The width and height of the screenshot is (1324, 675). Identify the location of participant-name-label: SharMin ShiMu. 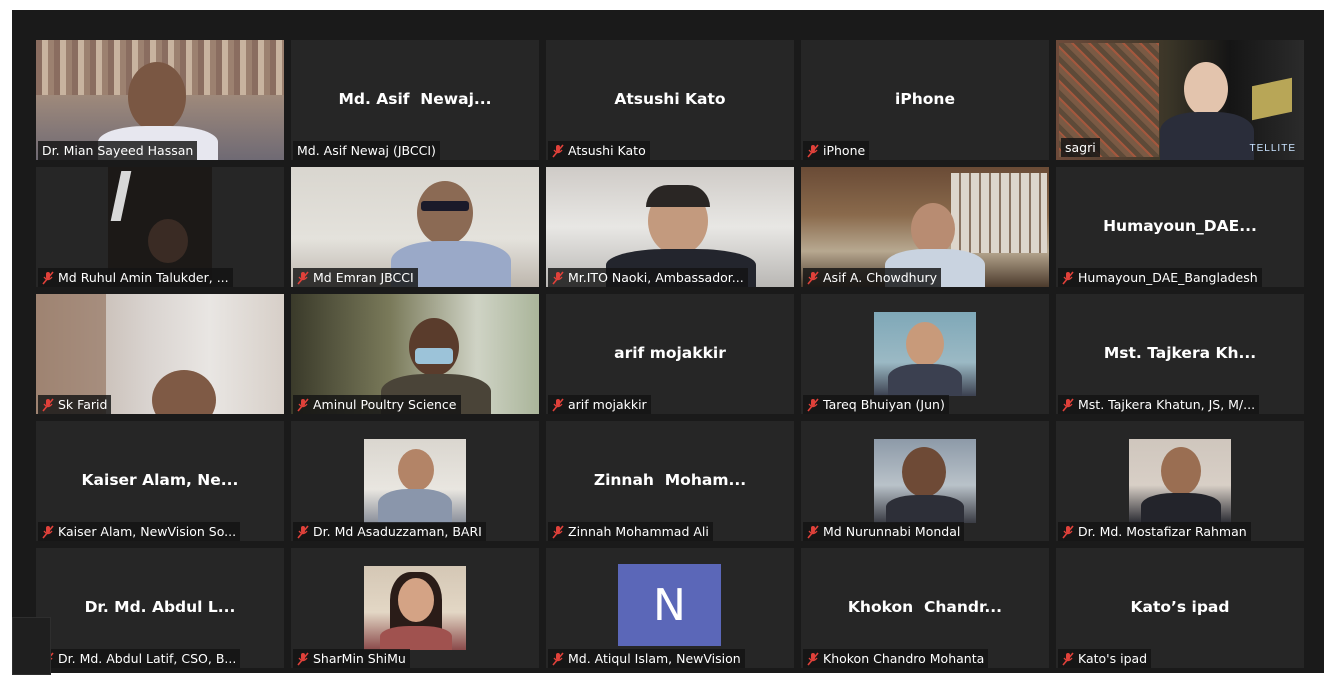
(351, 658).